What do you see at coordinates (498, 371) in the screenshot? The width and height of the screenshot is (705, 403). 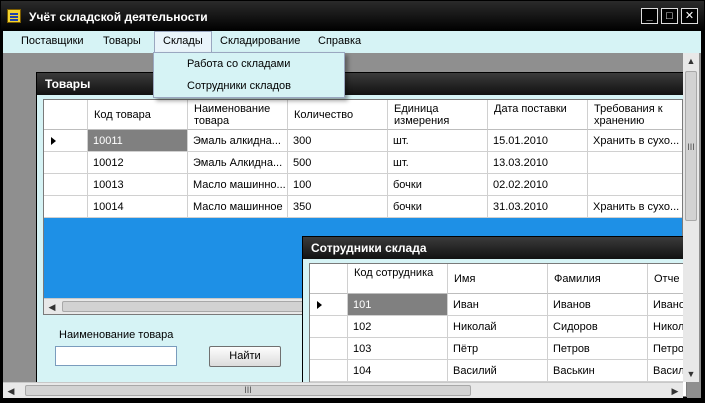 I see `table-cell: Василий` at bounding box center [498, 371].